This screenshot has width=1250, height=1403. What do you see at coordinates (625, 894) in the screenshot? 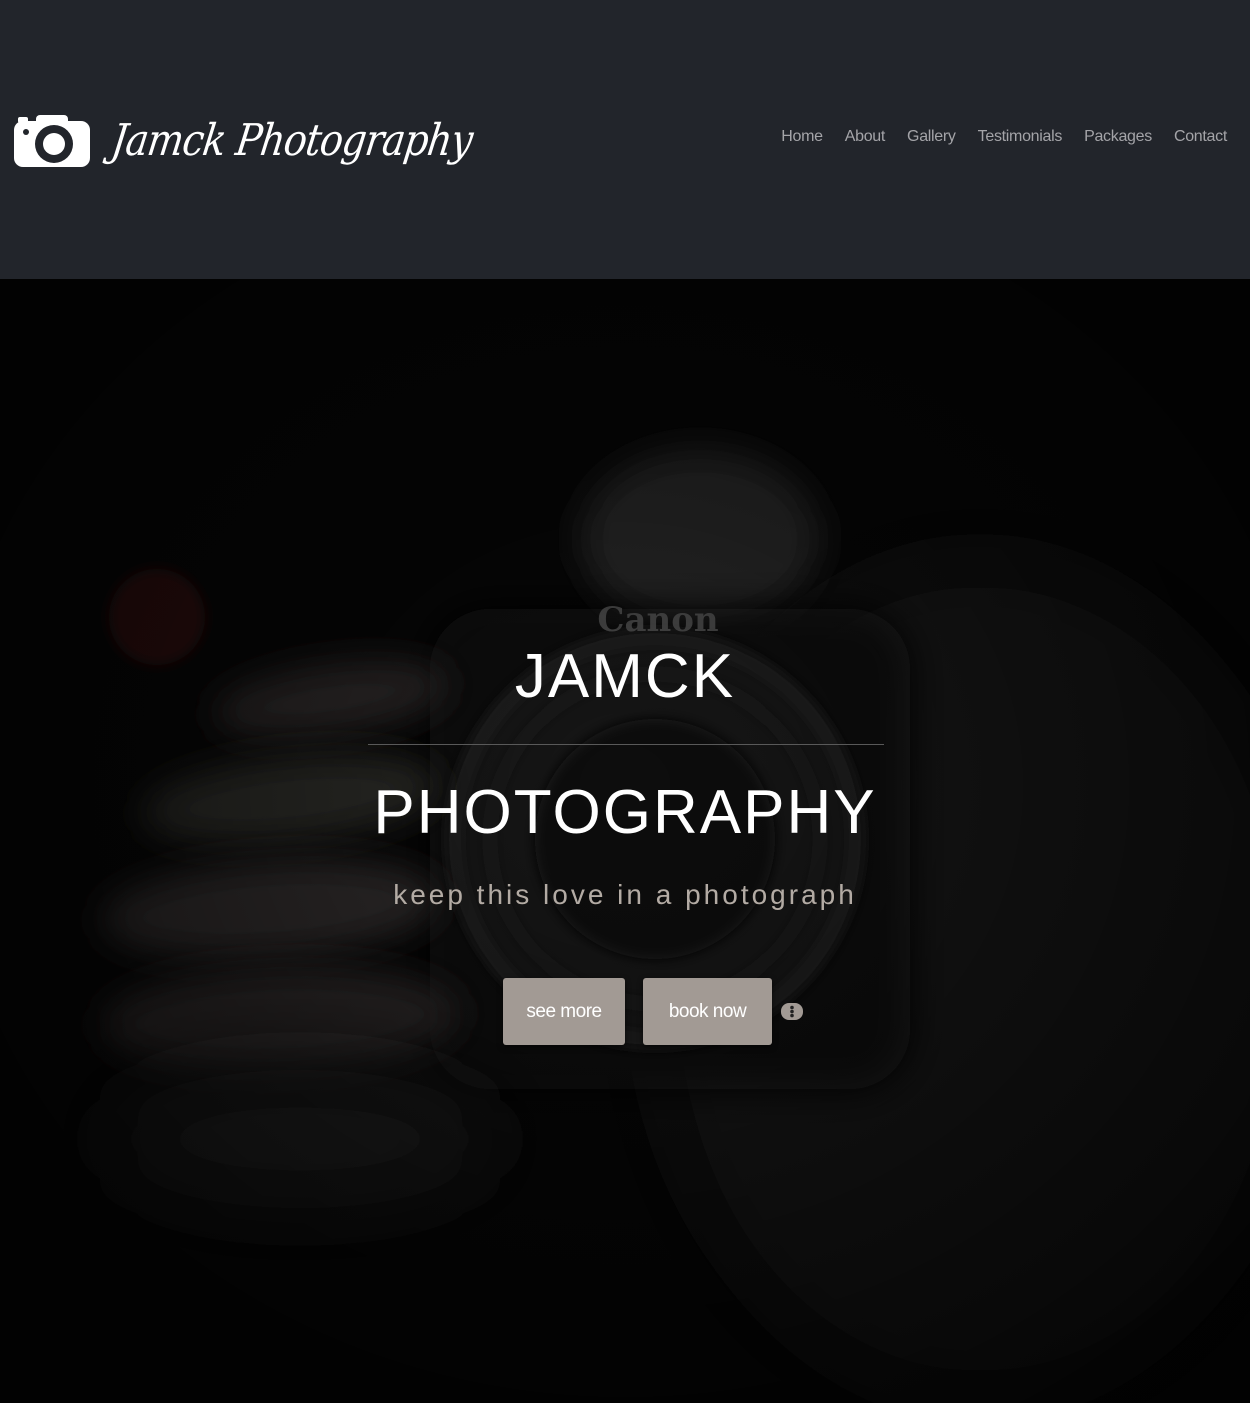
I see `hero-tagline: keep this love in a photograph` at bounding box center [625, 894].